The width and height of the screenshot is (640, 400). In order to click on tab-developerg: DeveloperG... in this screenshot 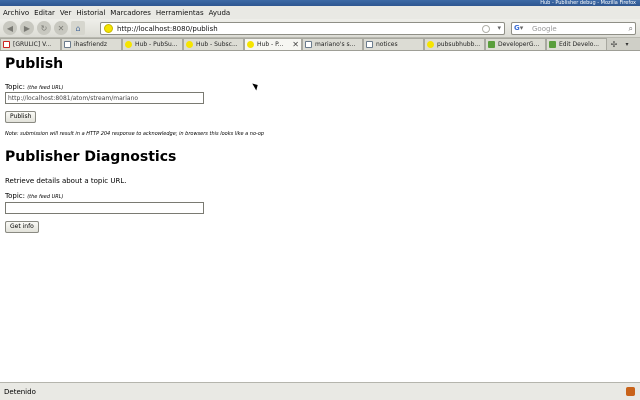, I will do `click(515, 44)`.